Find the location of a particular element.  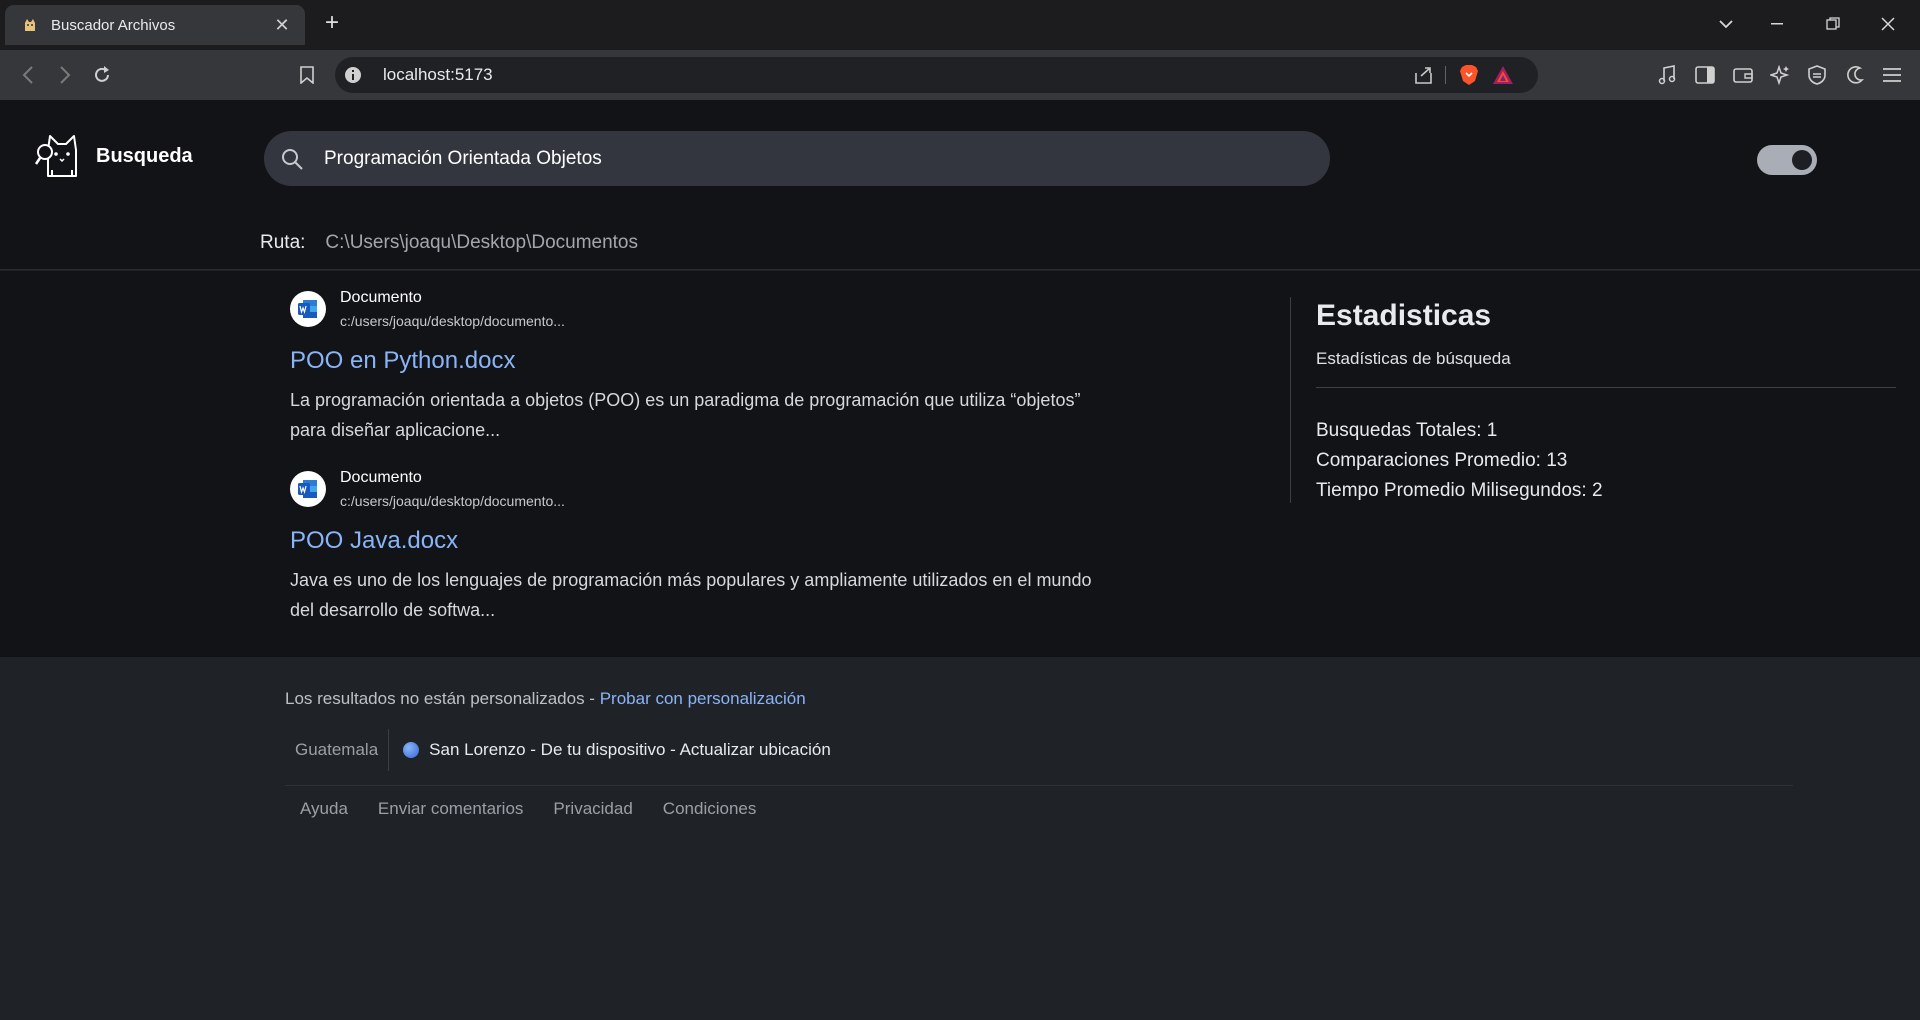

search-icon is located at coordinates (292, 159).